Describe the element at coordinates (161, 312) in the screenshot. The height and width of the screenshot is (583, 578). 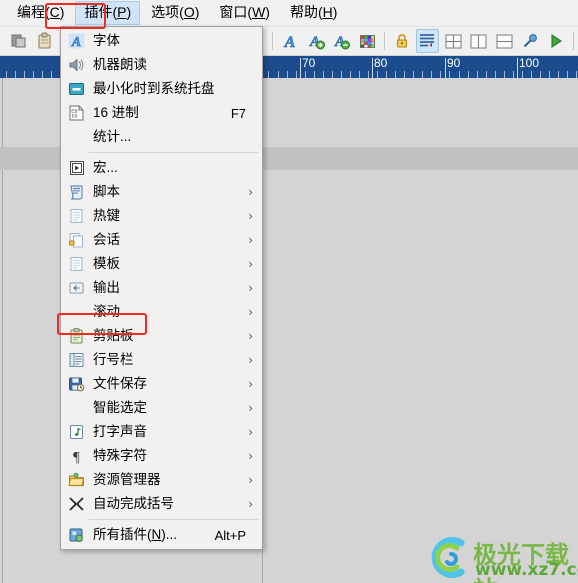
I see `menu-item-scroll: 滚动 ›` at that location.